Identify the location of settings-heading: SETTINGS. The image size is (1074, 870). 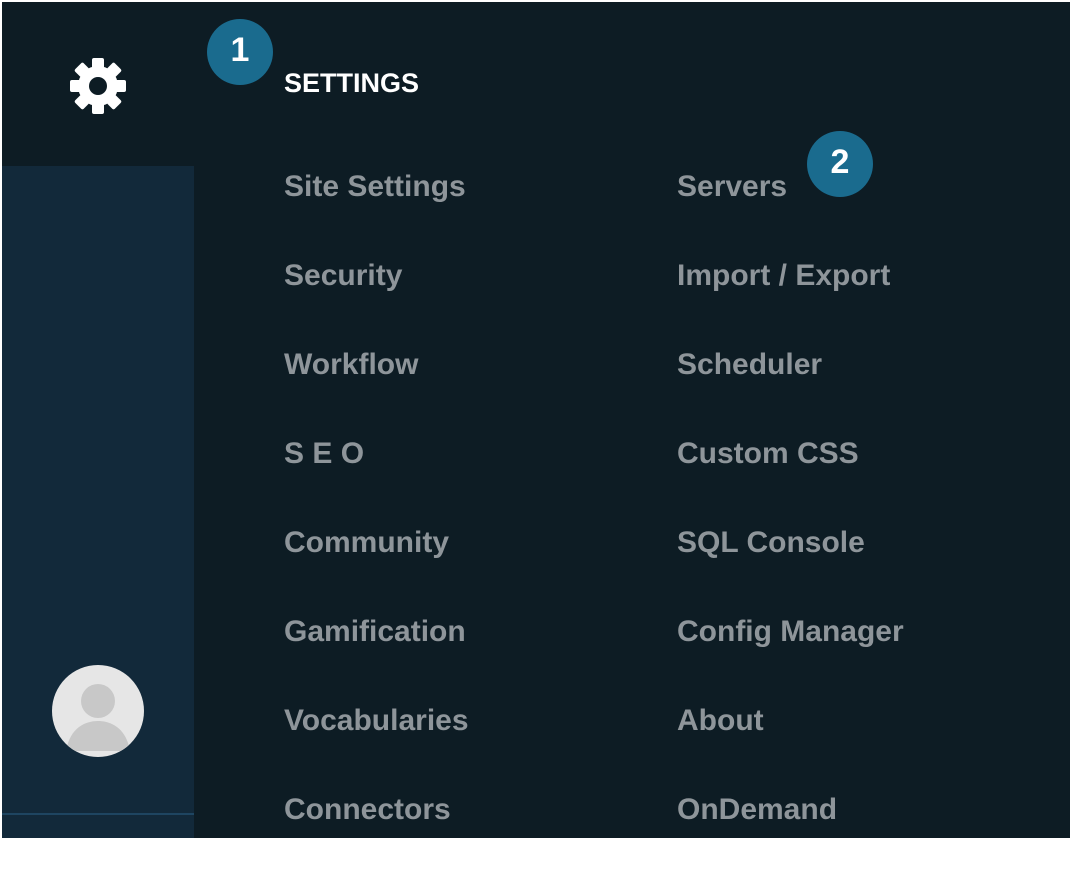
(352, 83).